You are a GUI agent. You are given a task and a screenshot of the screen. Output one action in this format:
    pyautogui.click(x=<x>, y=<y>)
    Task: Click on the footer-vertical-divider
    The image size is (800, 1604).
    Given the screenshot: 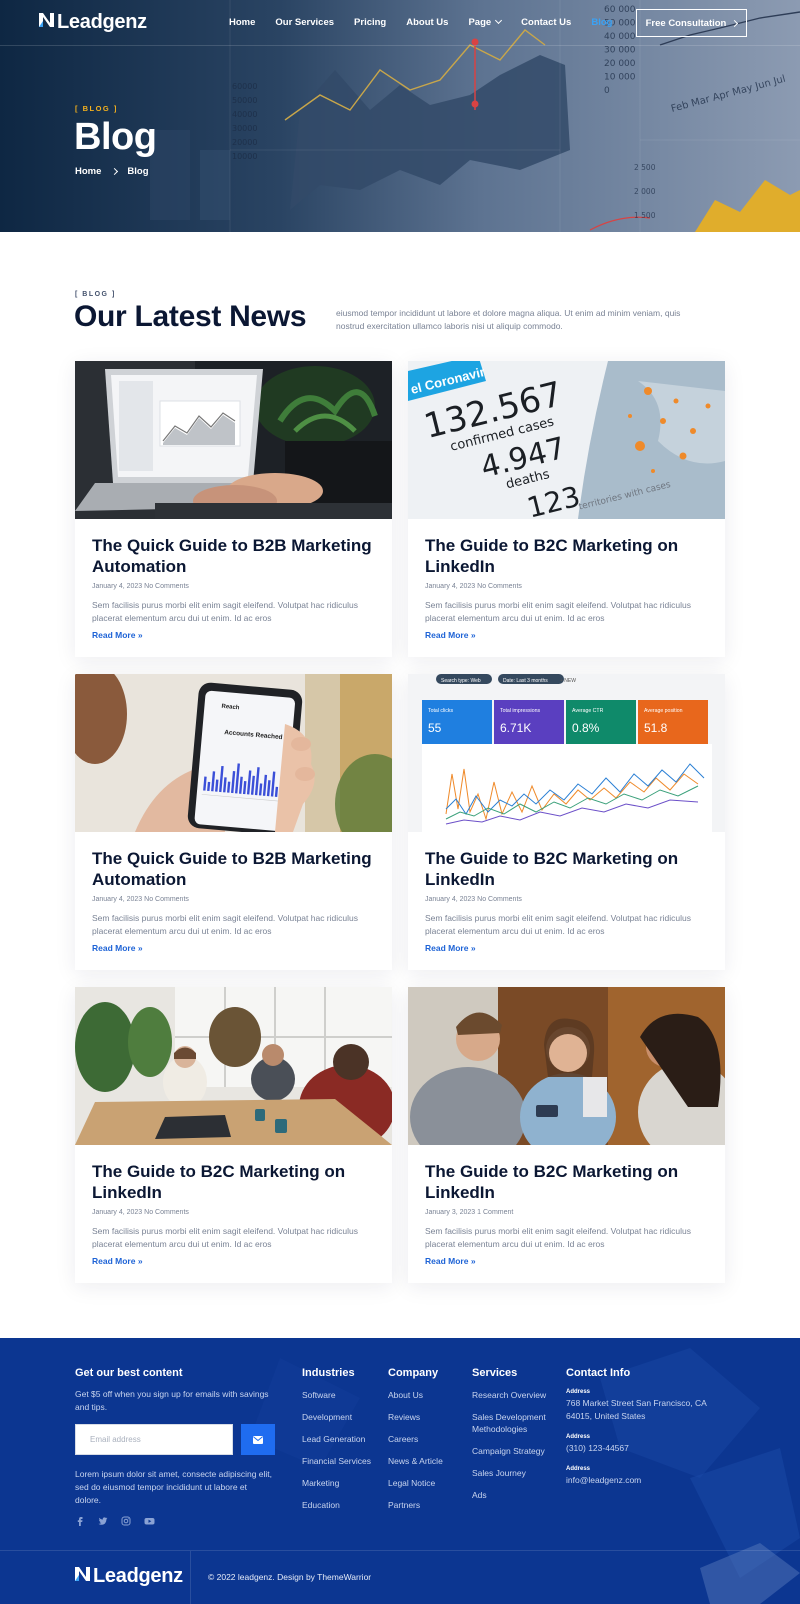 What is the action you would take?
    pyautogui.click(x=190, y=1577)
    